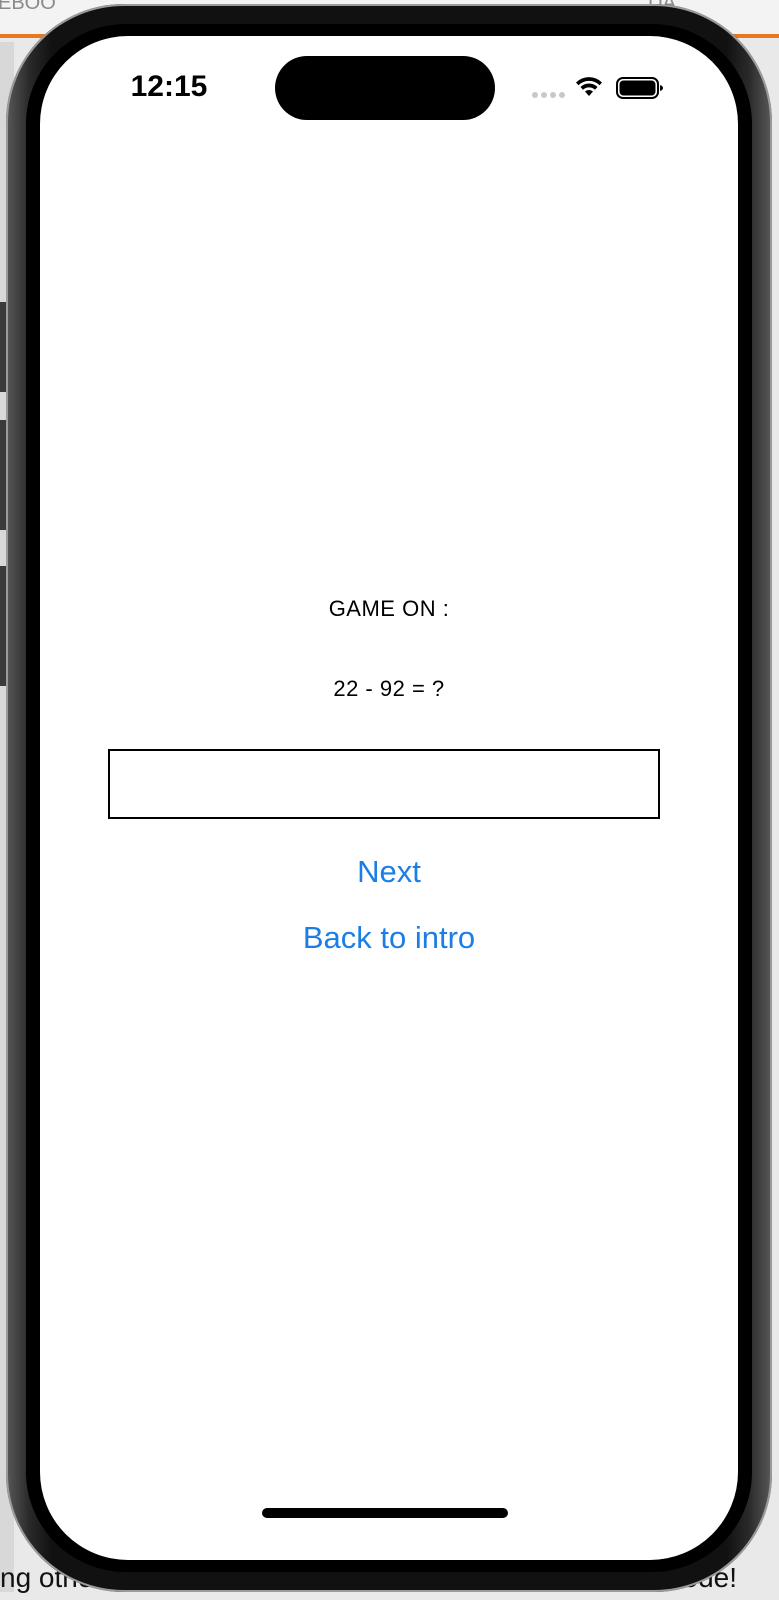  Describe the element at coordinates (389, 688) in the screenshot. I see `math-question: 22 - 92 = ?` at that location.